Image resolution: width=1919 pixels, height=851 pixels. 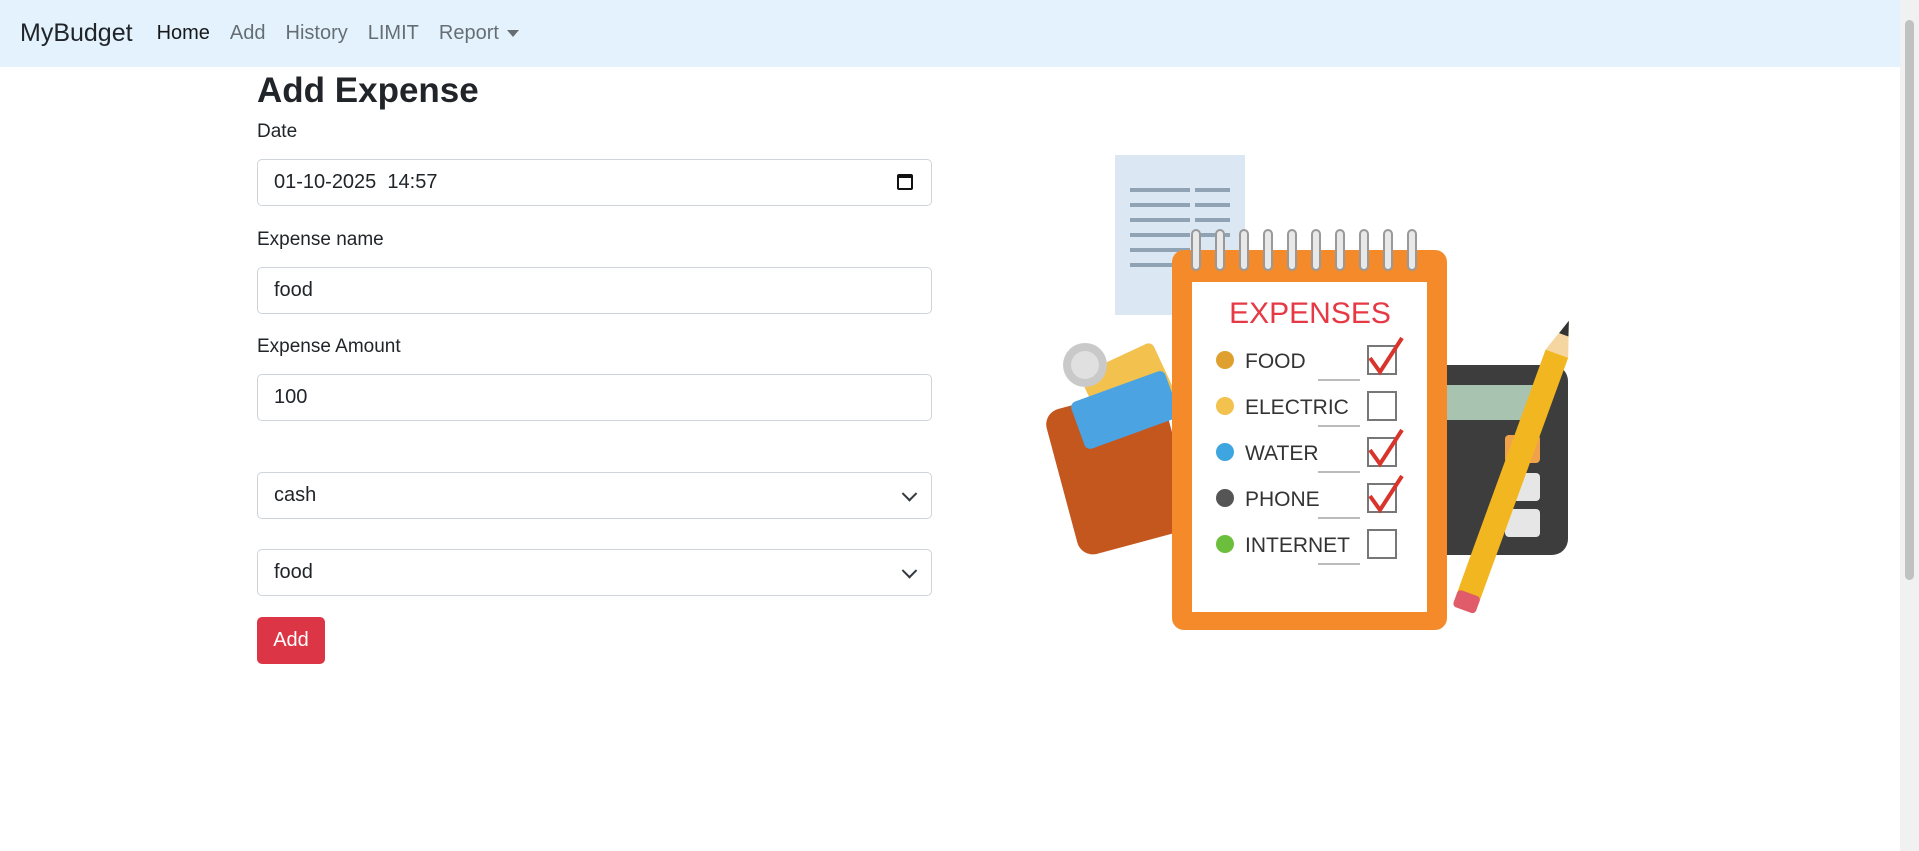 What do you see at coordinates (248, 33) in the screenshot?
I see `nav-add: Add` at bounding box center [248, 33].